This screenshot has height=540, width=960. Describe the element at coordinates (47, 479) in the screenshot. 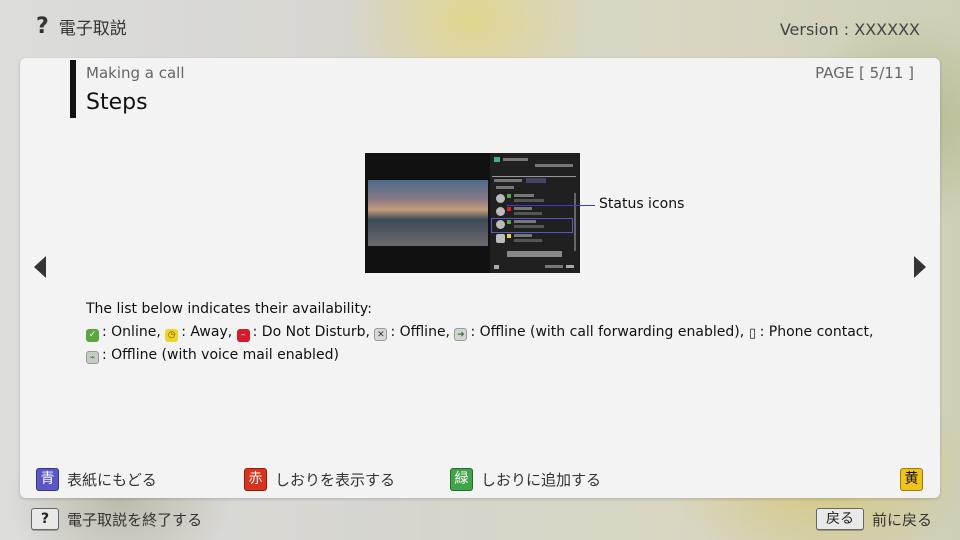

I see `blue-key-icon: 青` at that location.